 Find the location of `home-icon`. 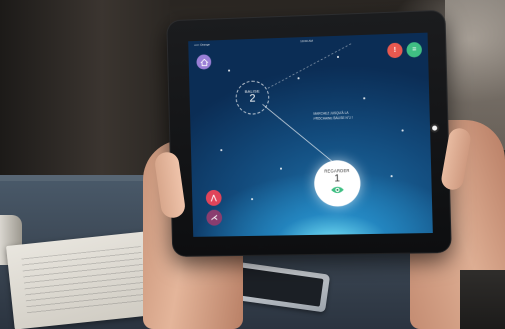

home-icon is located at coordinates (204, 62).